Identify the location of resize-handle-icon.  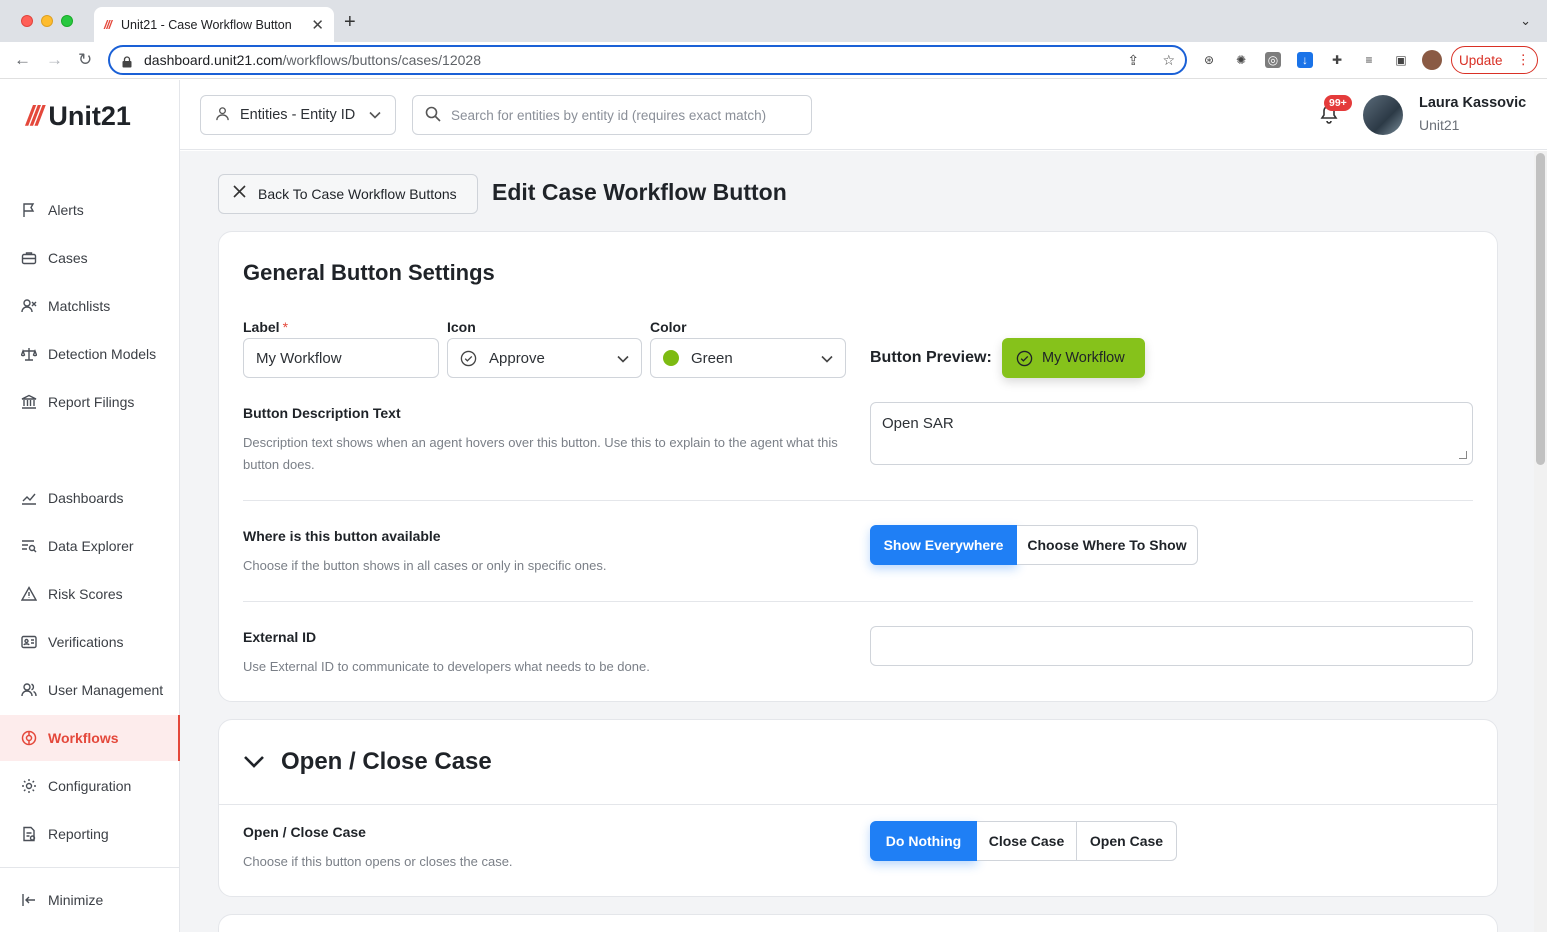
(1463, 455).